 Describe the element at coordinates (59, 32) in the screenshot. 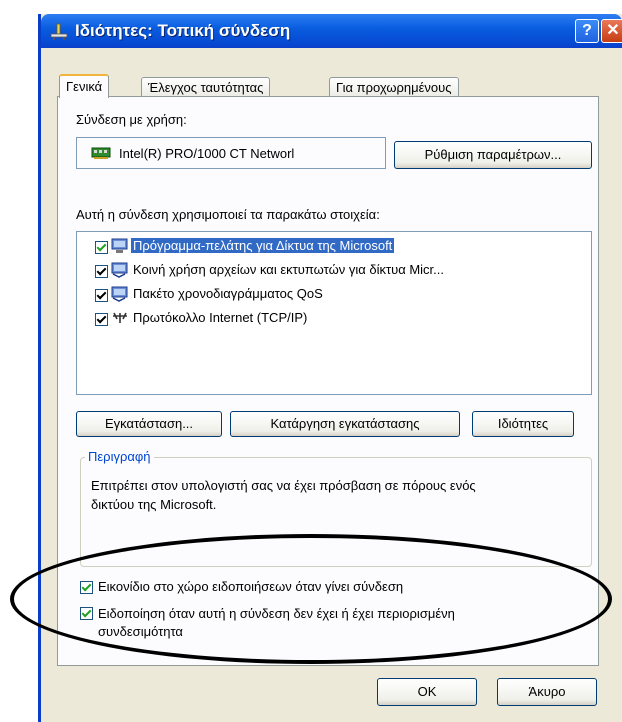

I see `network-connection-icon` at that location.